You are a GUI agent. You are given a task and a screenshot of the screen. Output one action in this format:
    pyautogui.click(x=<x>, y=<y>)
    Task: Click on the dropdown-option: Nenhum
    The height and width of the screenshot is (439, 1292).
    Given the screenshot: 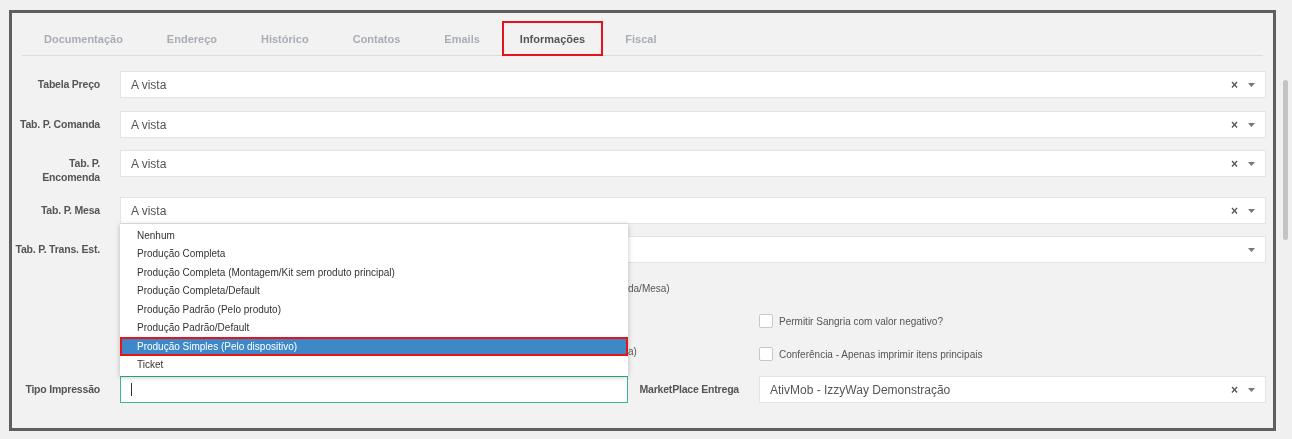 What is the action you would take?
    pyautogui.click(x=374, y=235)
    